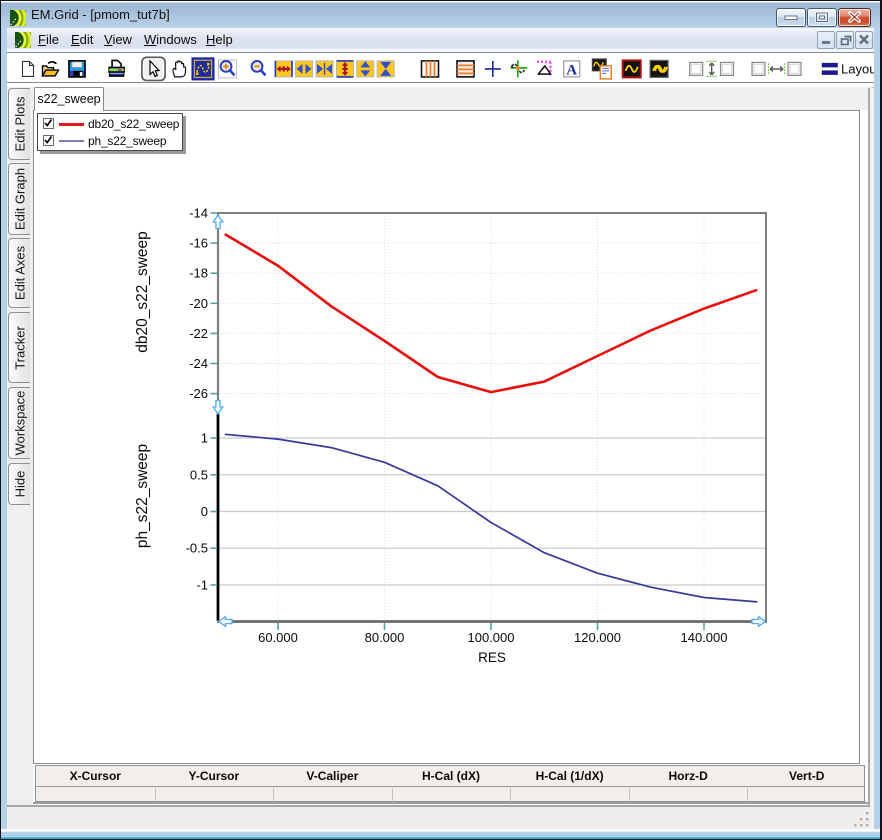 The width and height of the screenshot is (882, 840). What do you see at coordinates (204, 438) in the screenshot?
I see `svg-text: 1` at bounding box center [204, 438].